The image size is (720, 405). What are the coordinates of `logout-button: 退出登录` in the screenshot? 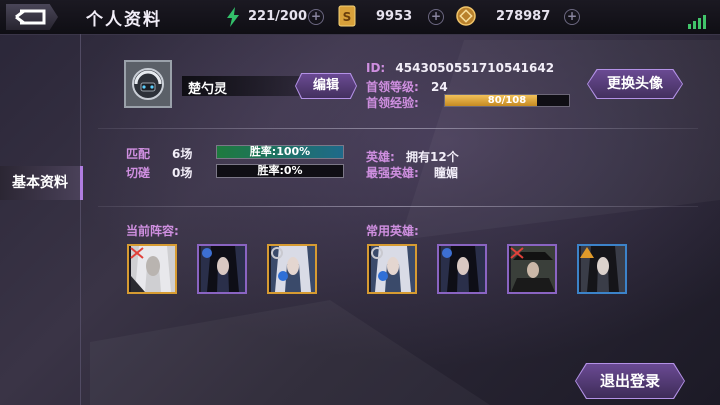 It's located at (630, 381).